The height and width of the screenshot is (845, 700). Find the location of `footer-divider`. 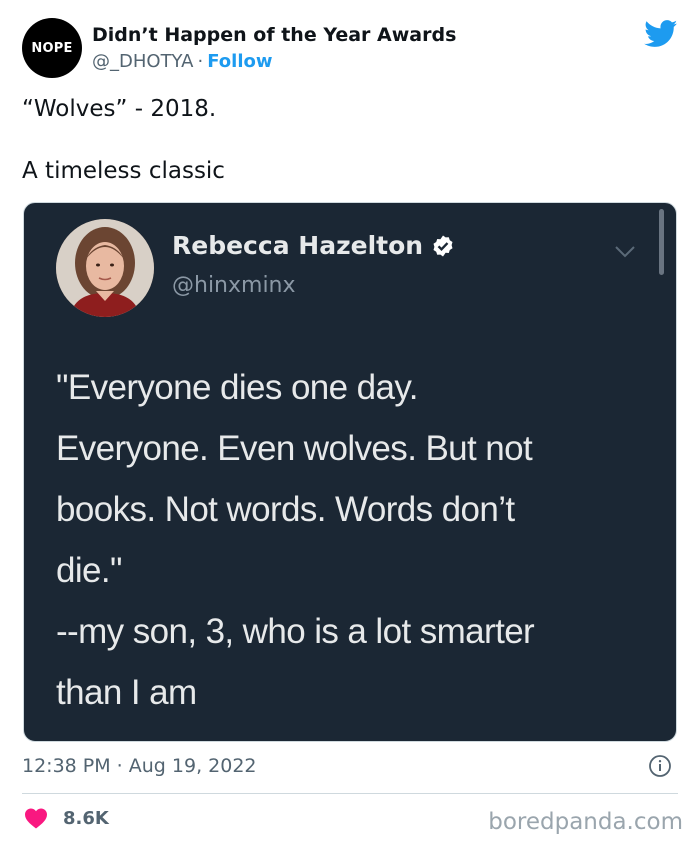

footer-divider is located at coordinates (350, 793).